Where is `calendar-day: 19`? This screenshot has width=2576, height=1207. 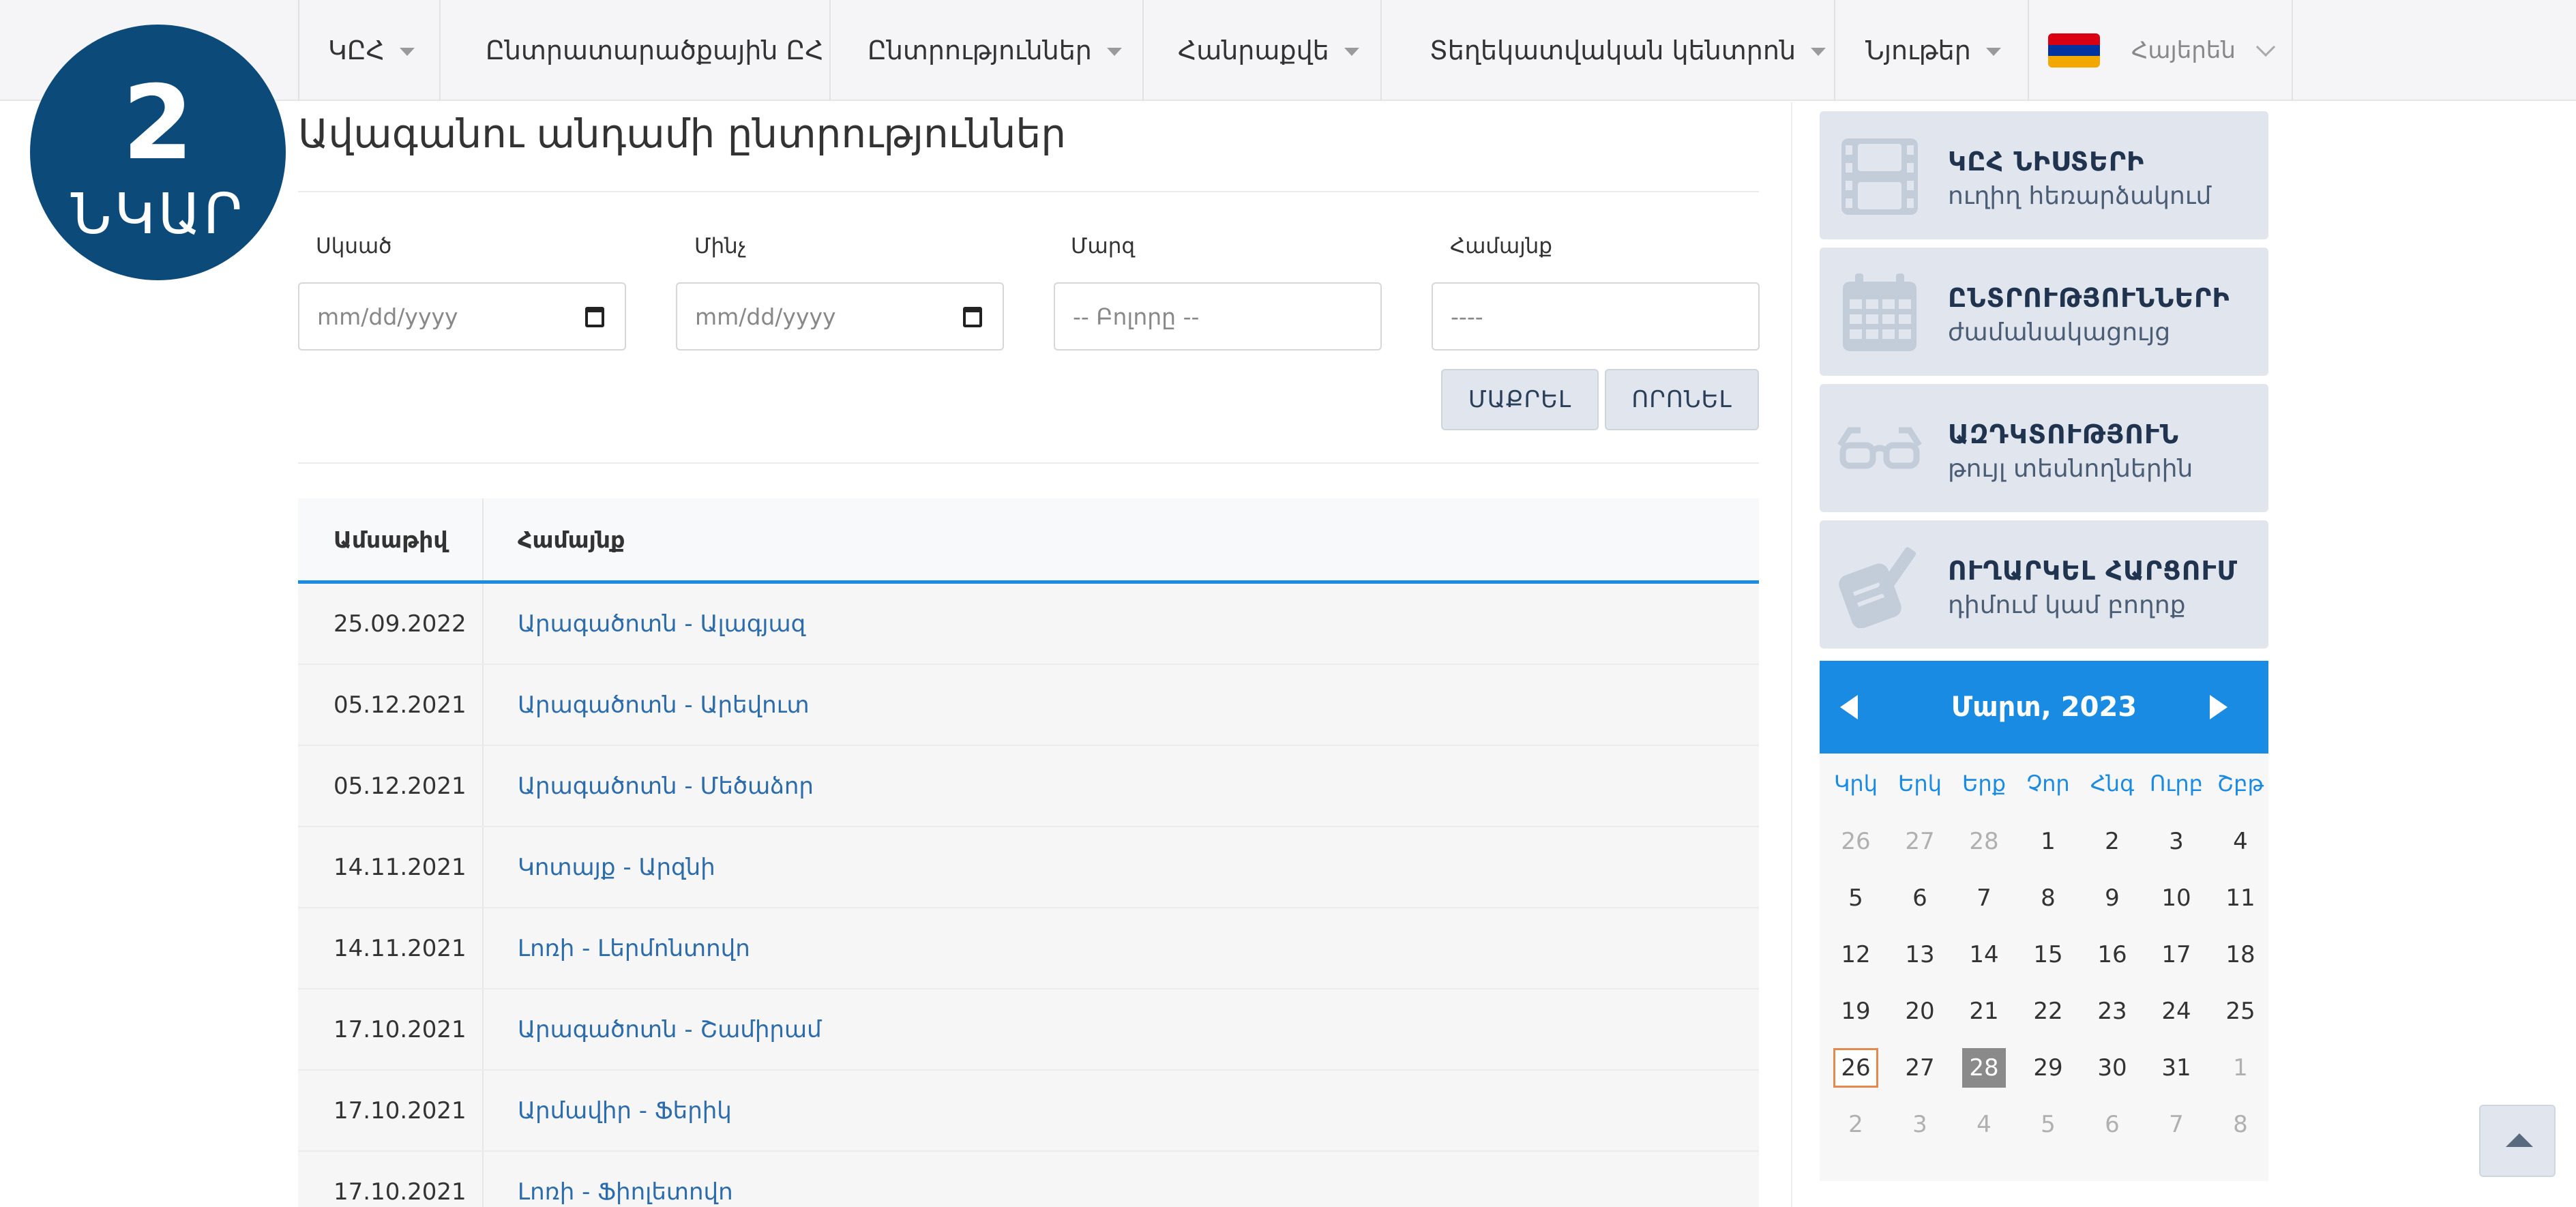
calendar-day: 19 is located at coordinates (1856, 1011).